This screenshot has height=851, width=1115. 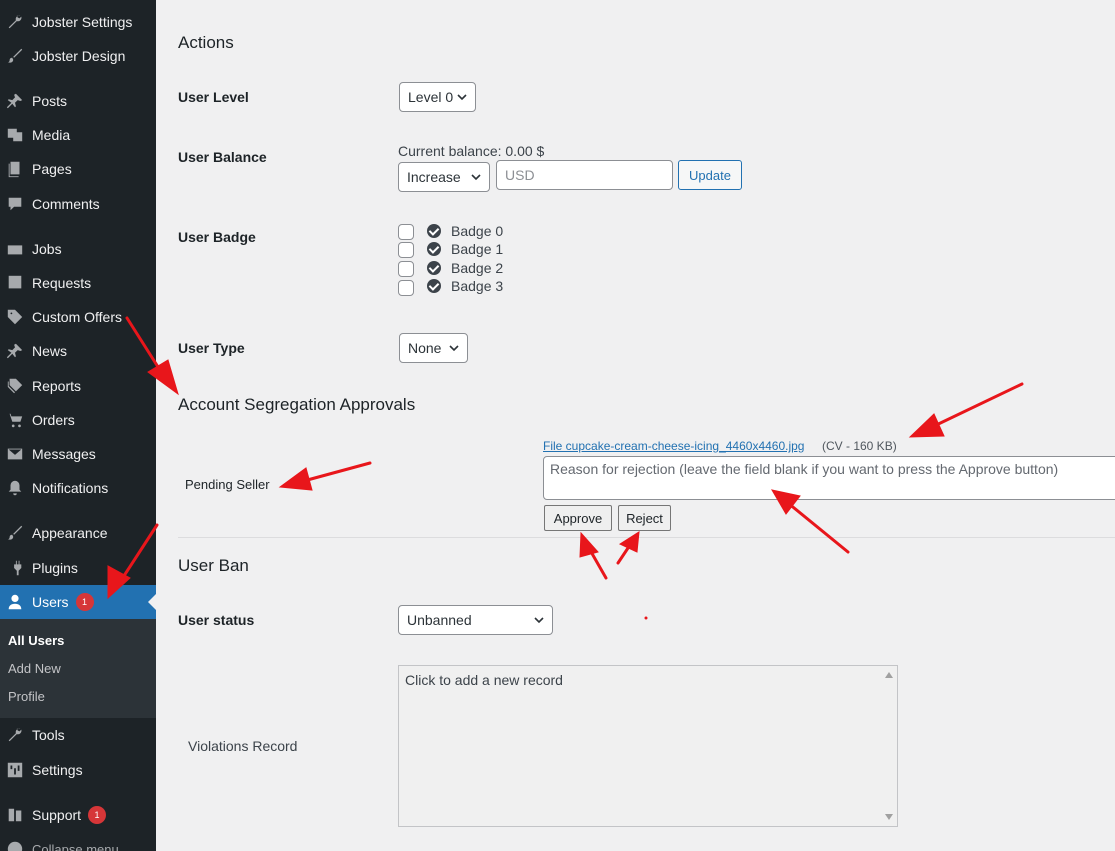 I want to click on cv-file-meta: (CV - 160 KB), so click(x=859, y=446).